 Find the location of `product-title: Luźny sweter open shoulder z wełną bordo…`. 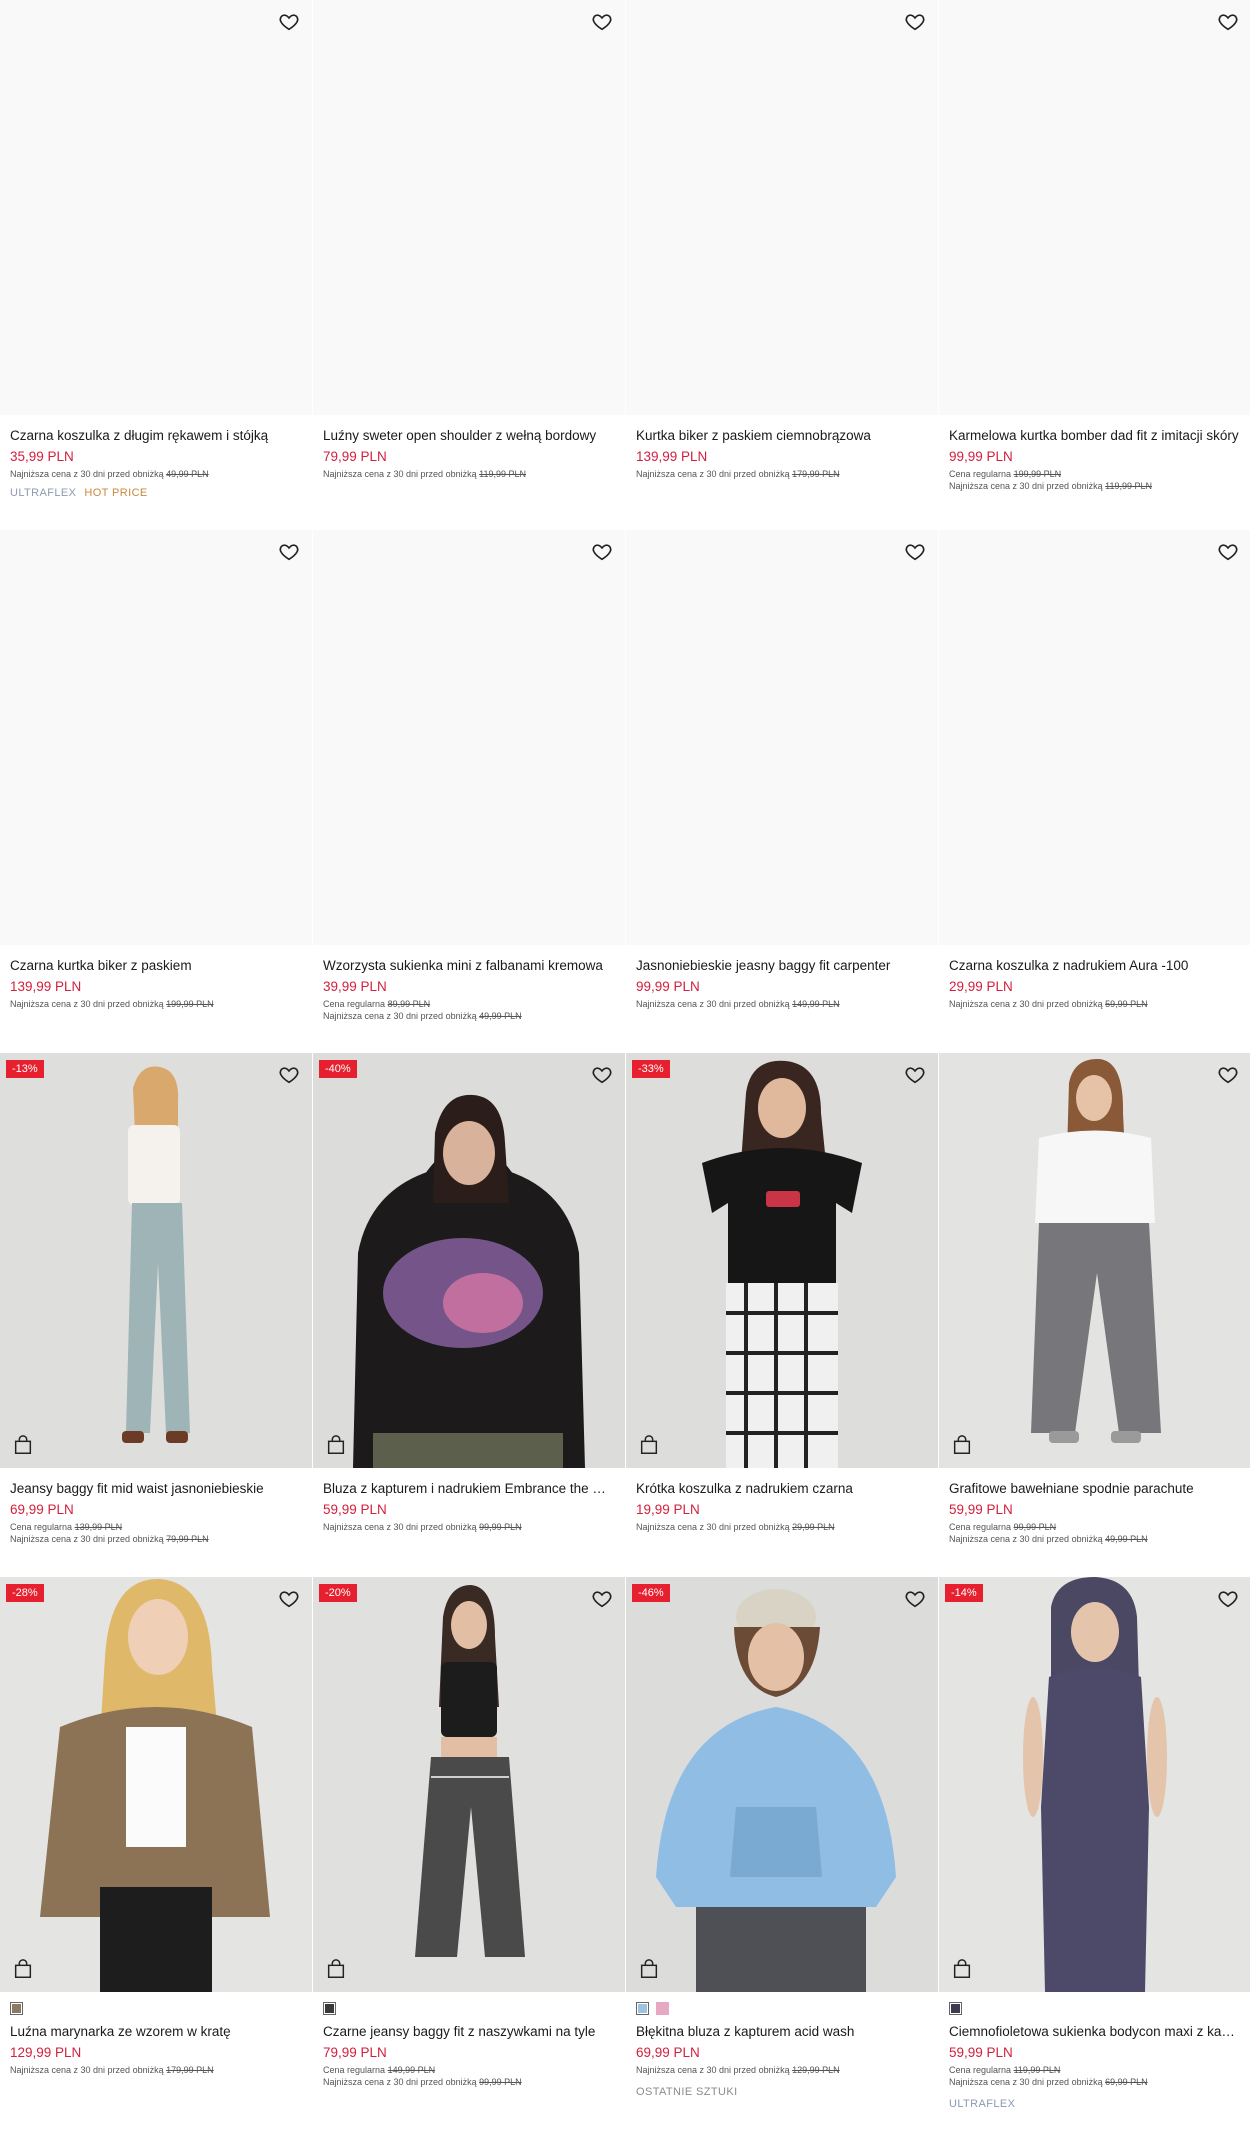

product-title: Luźny sweter open shoulder z wełną bordo… is located at coordinates (469, 436).